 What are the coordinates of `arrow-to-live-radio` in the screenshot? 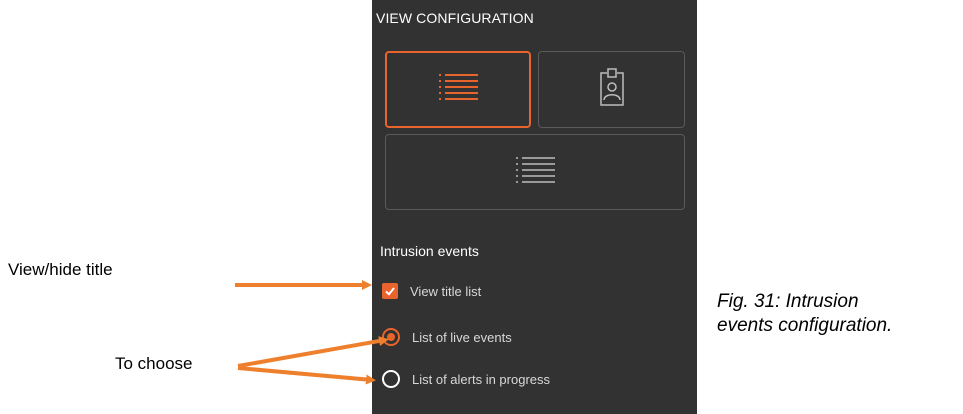 It's located at (313, 352).